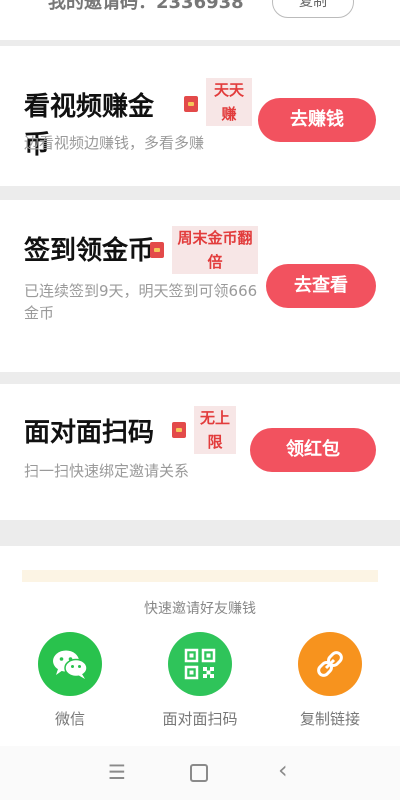 The width and height of the screenshot is (400, 800). Describe the element at coordinates (229, 102) in the screenshot. I see `task-tag-text: 天天赚` at that location.